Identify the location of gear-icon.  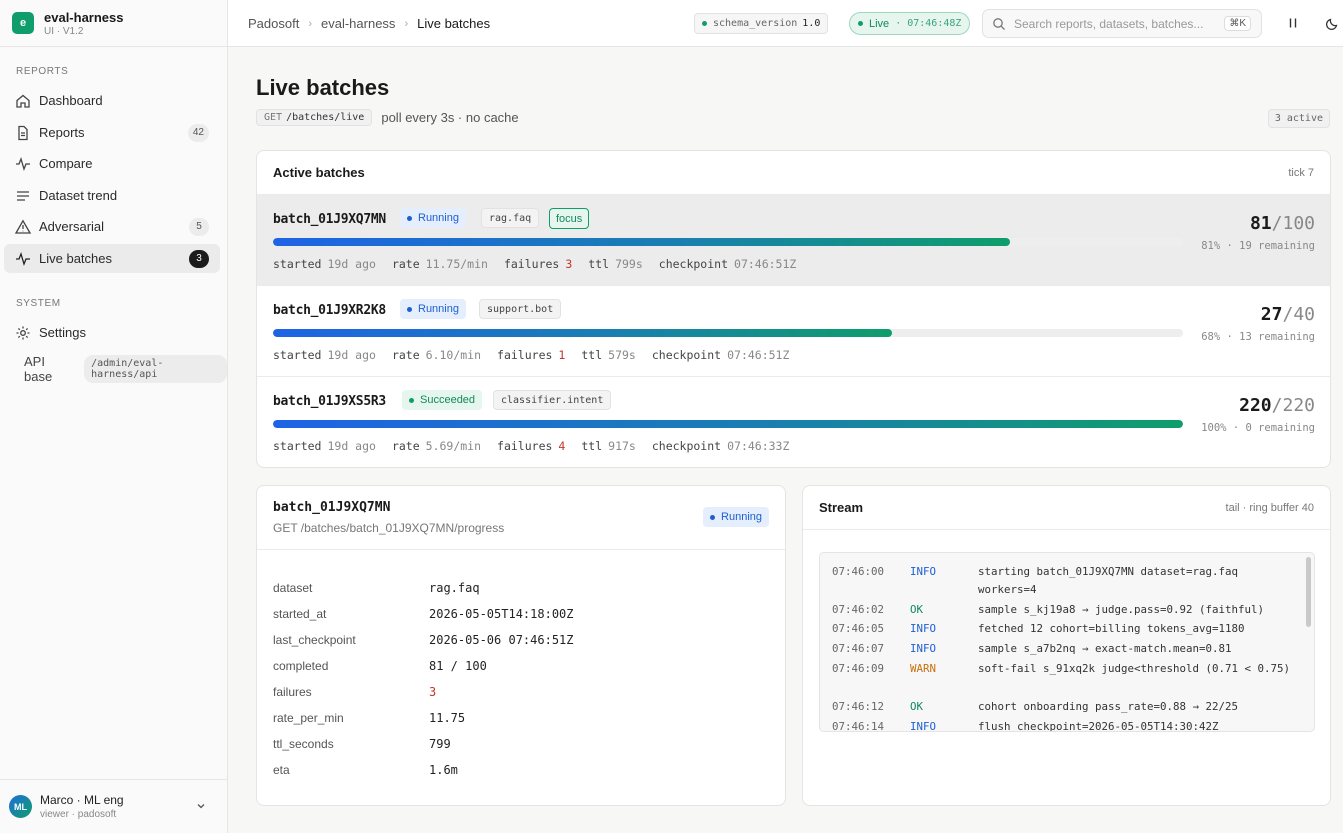
(23, 332).